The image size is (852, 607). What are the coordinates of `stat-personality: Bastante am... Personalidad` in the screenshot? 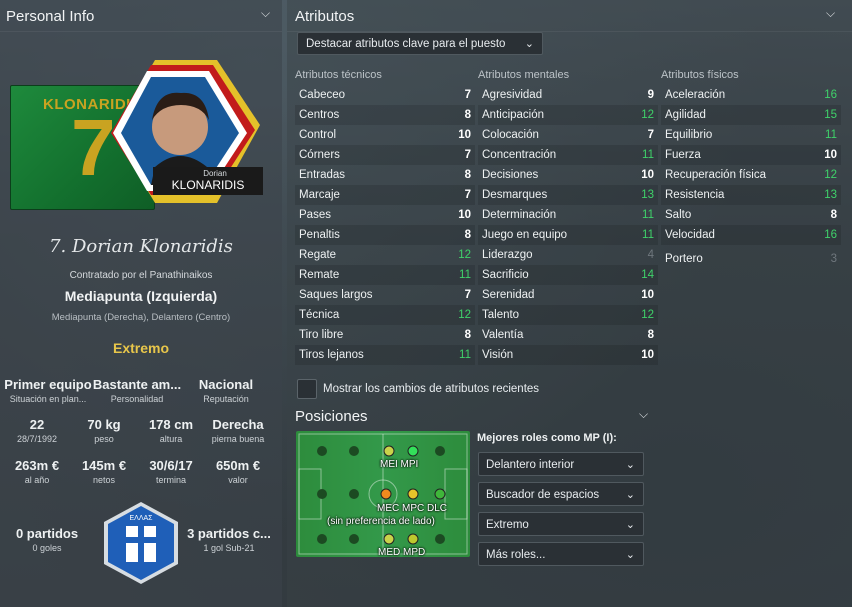 It's located at (137, 390).